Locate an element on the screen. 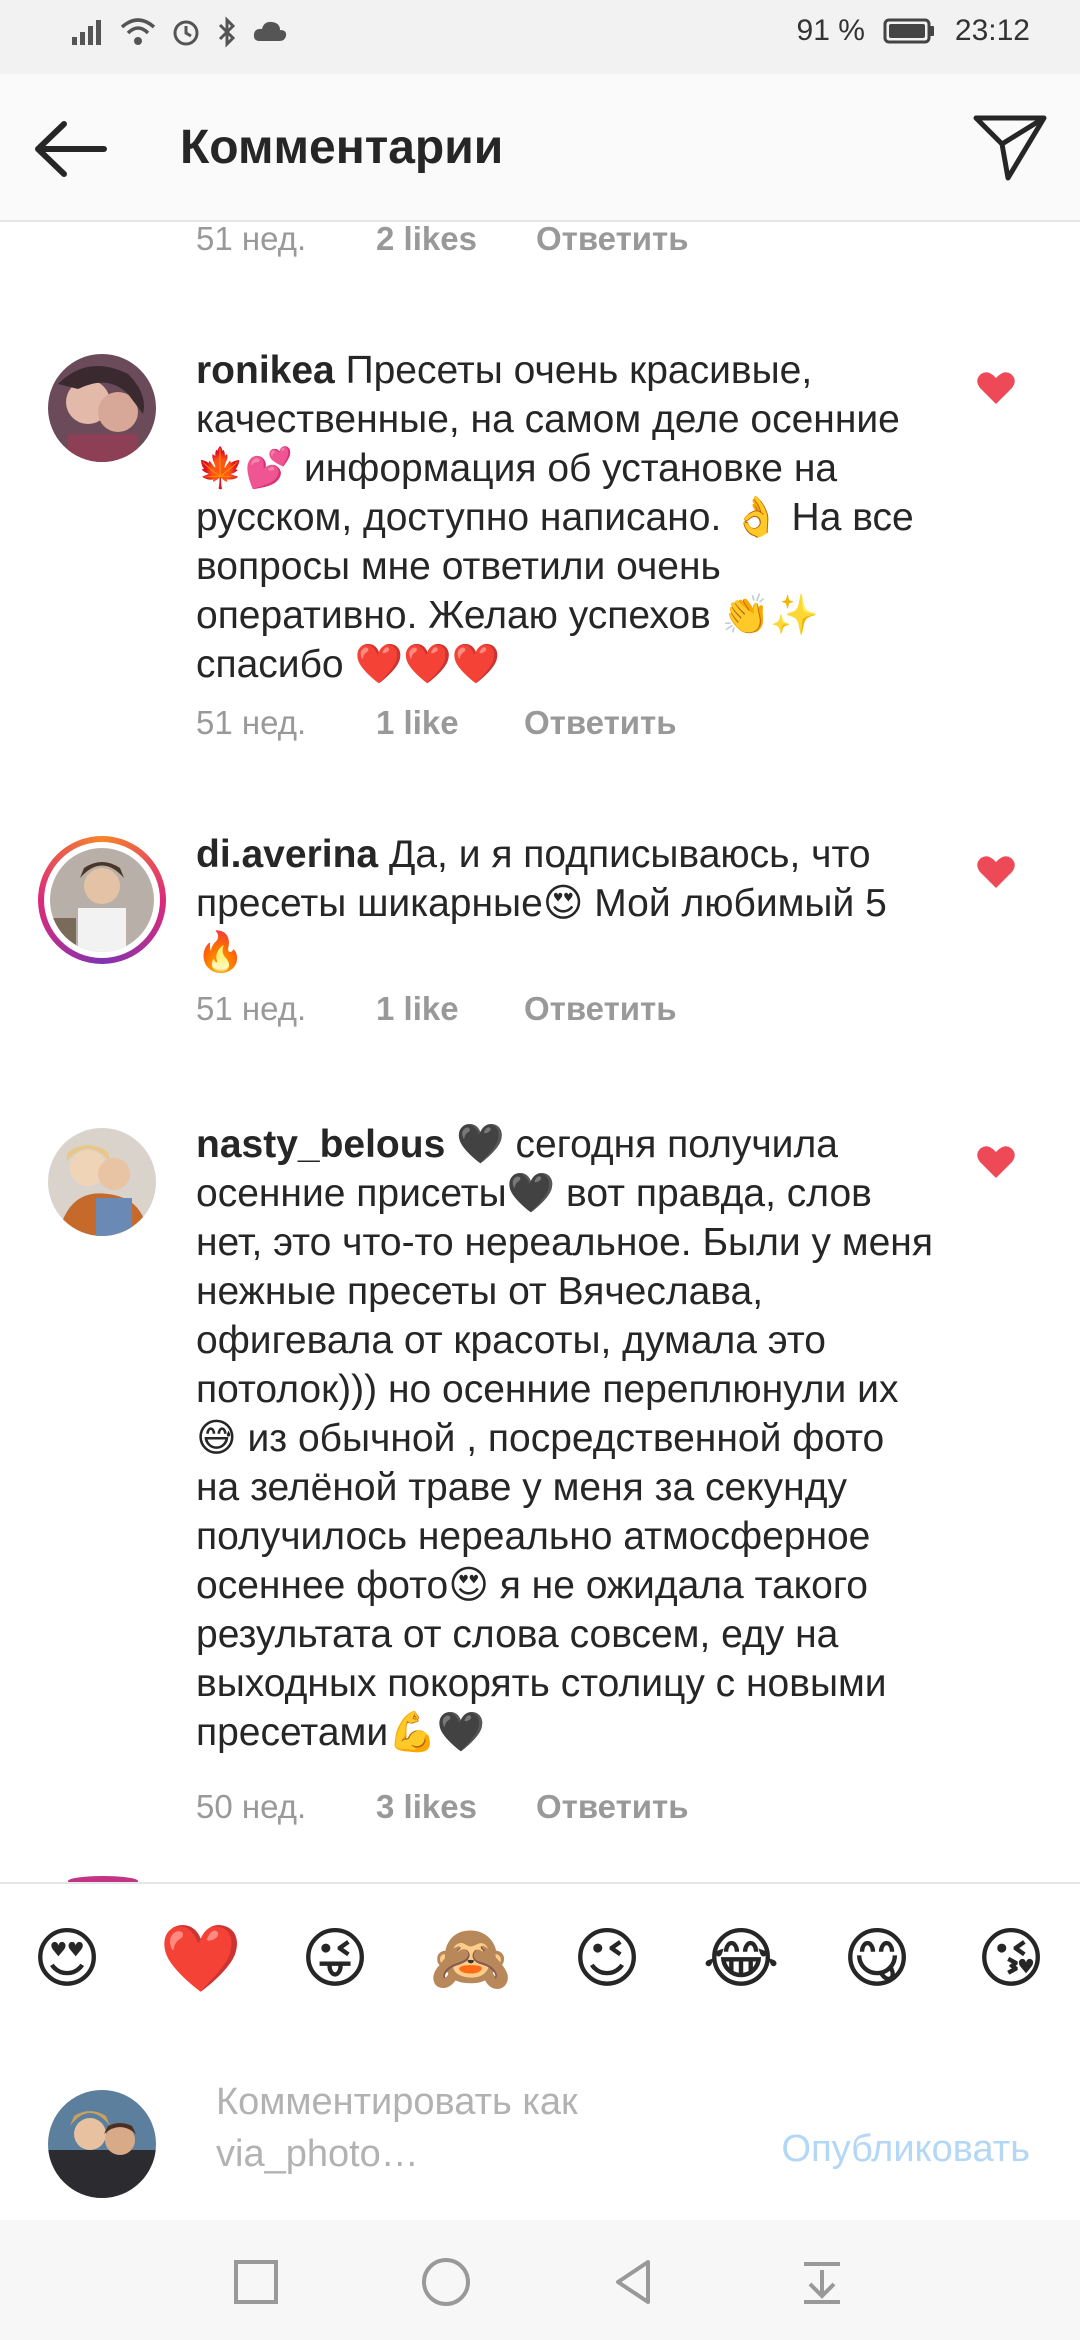 The width and height of the screenshot is (1080, 2340). comment-username: ronikea is located at coordinates (265, 370).